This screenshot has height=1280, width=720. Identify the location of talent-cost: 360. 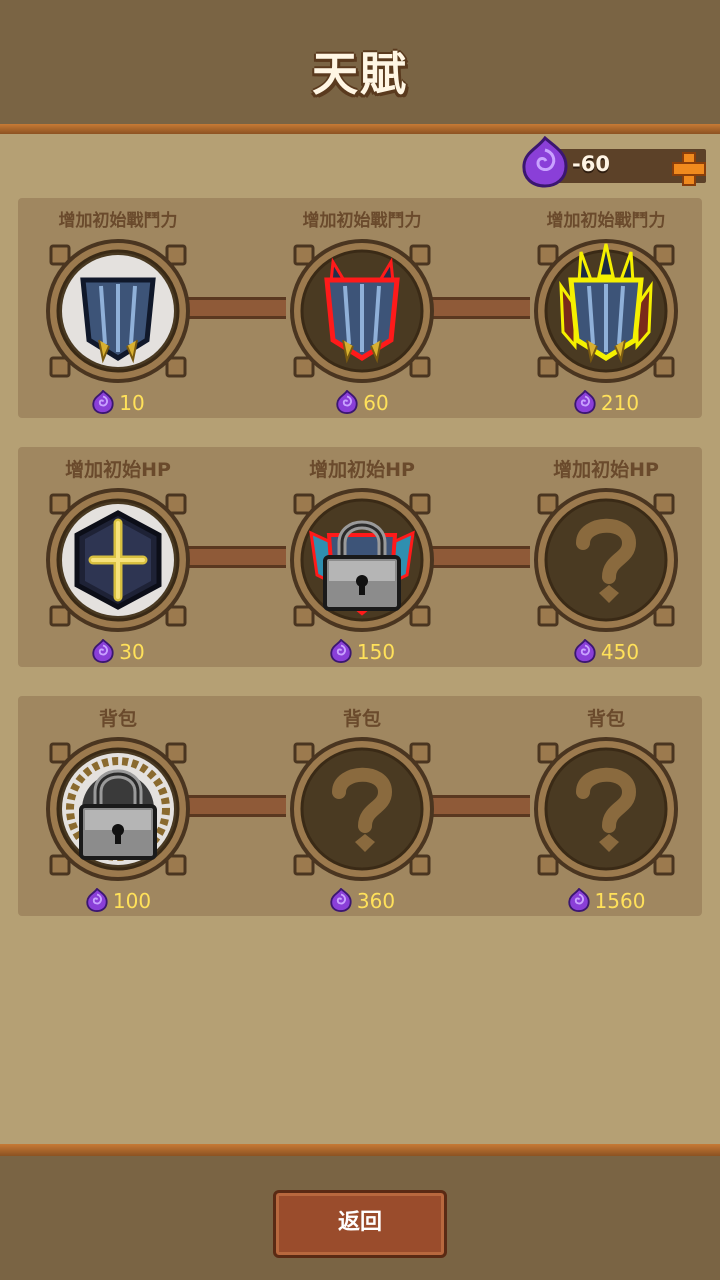
(362, 900).